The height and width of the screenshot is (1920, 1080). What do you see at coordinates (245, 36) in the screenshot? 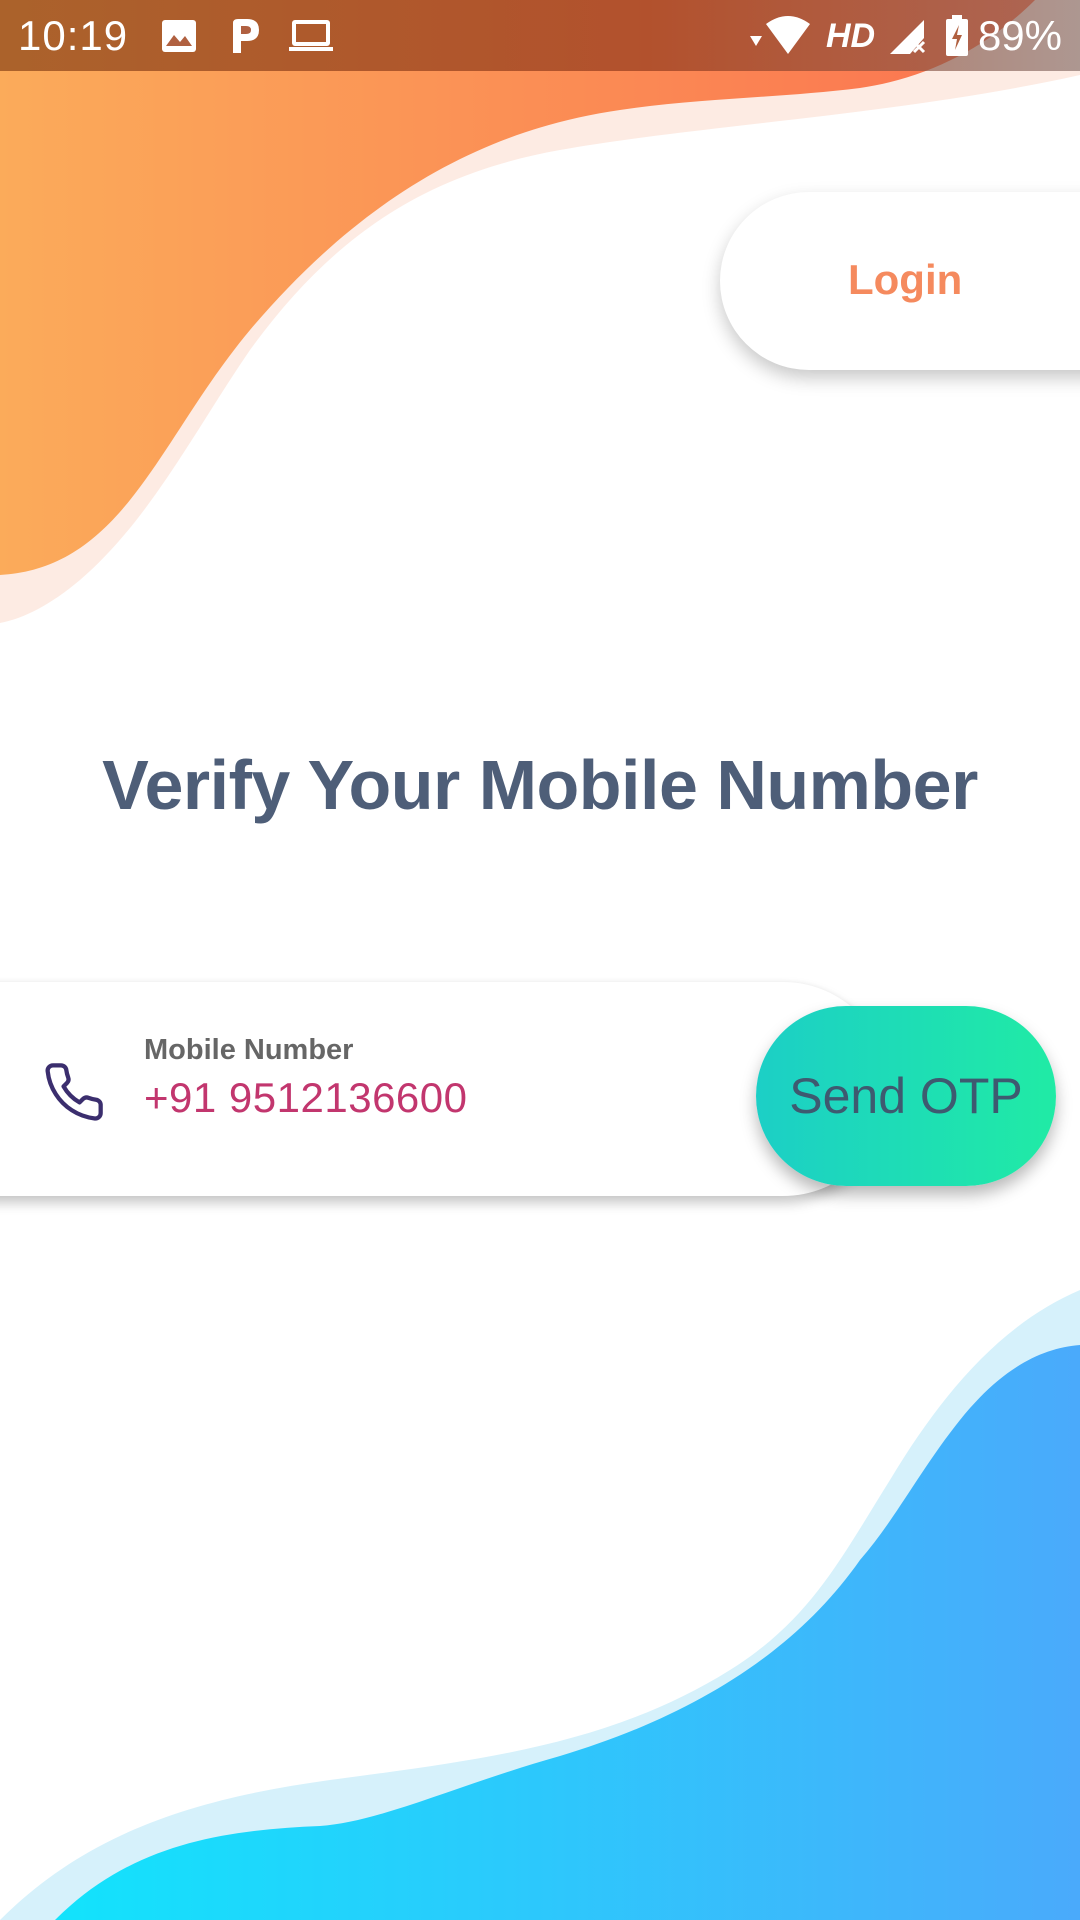
I see `p-icon` at bounding box center [245, 36].